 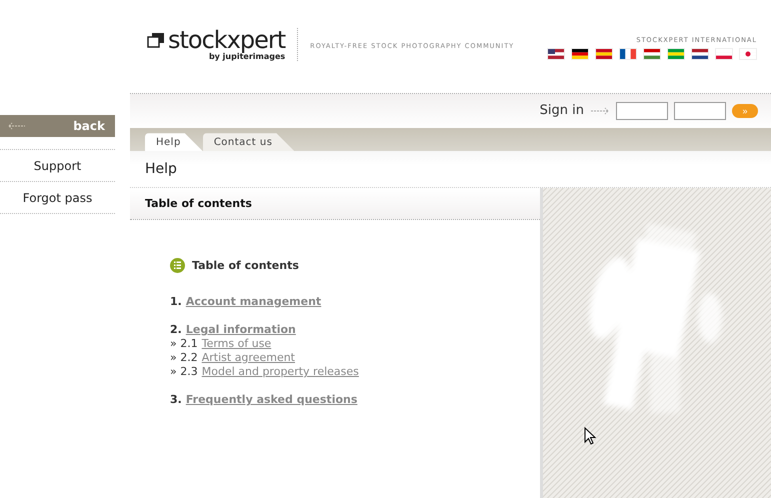 I want to click on subsection-number: » 2.2, so click(x=184, y=358).